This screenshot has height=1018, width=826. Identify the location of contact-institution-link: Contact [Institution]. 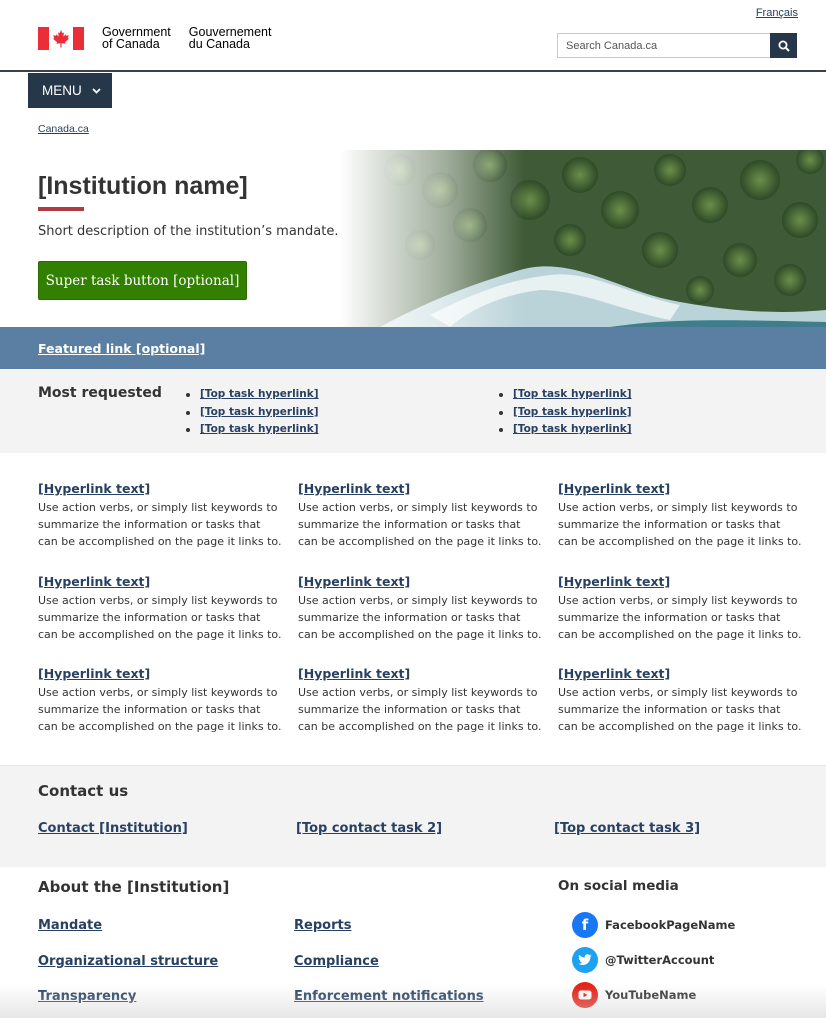
(113, 828).